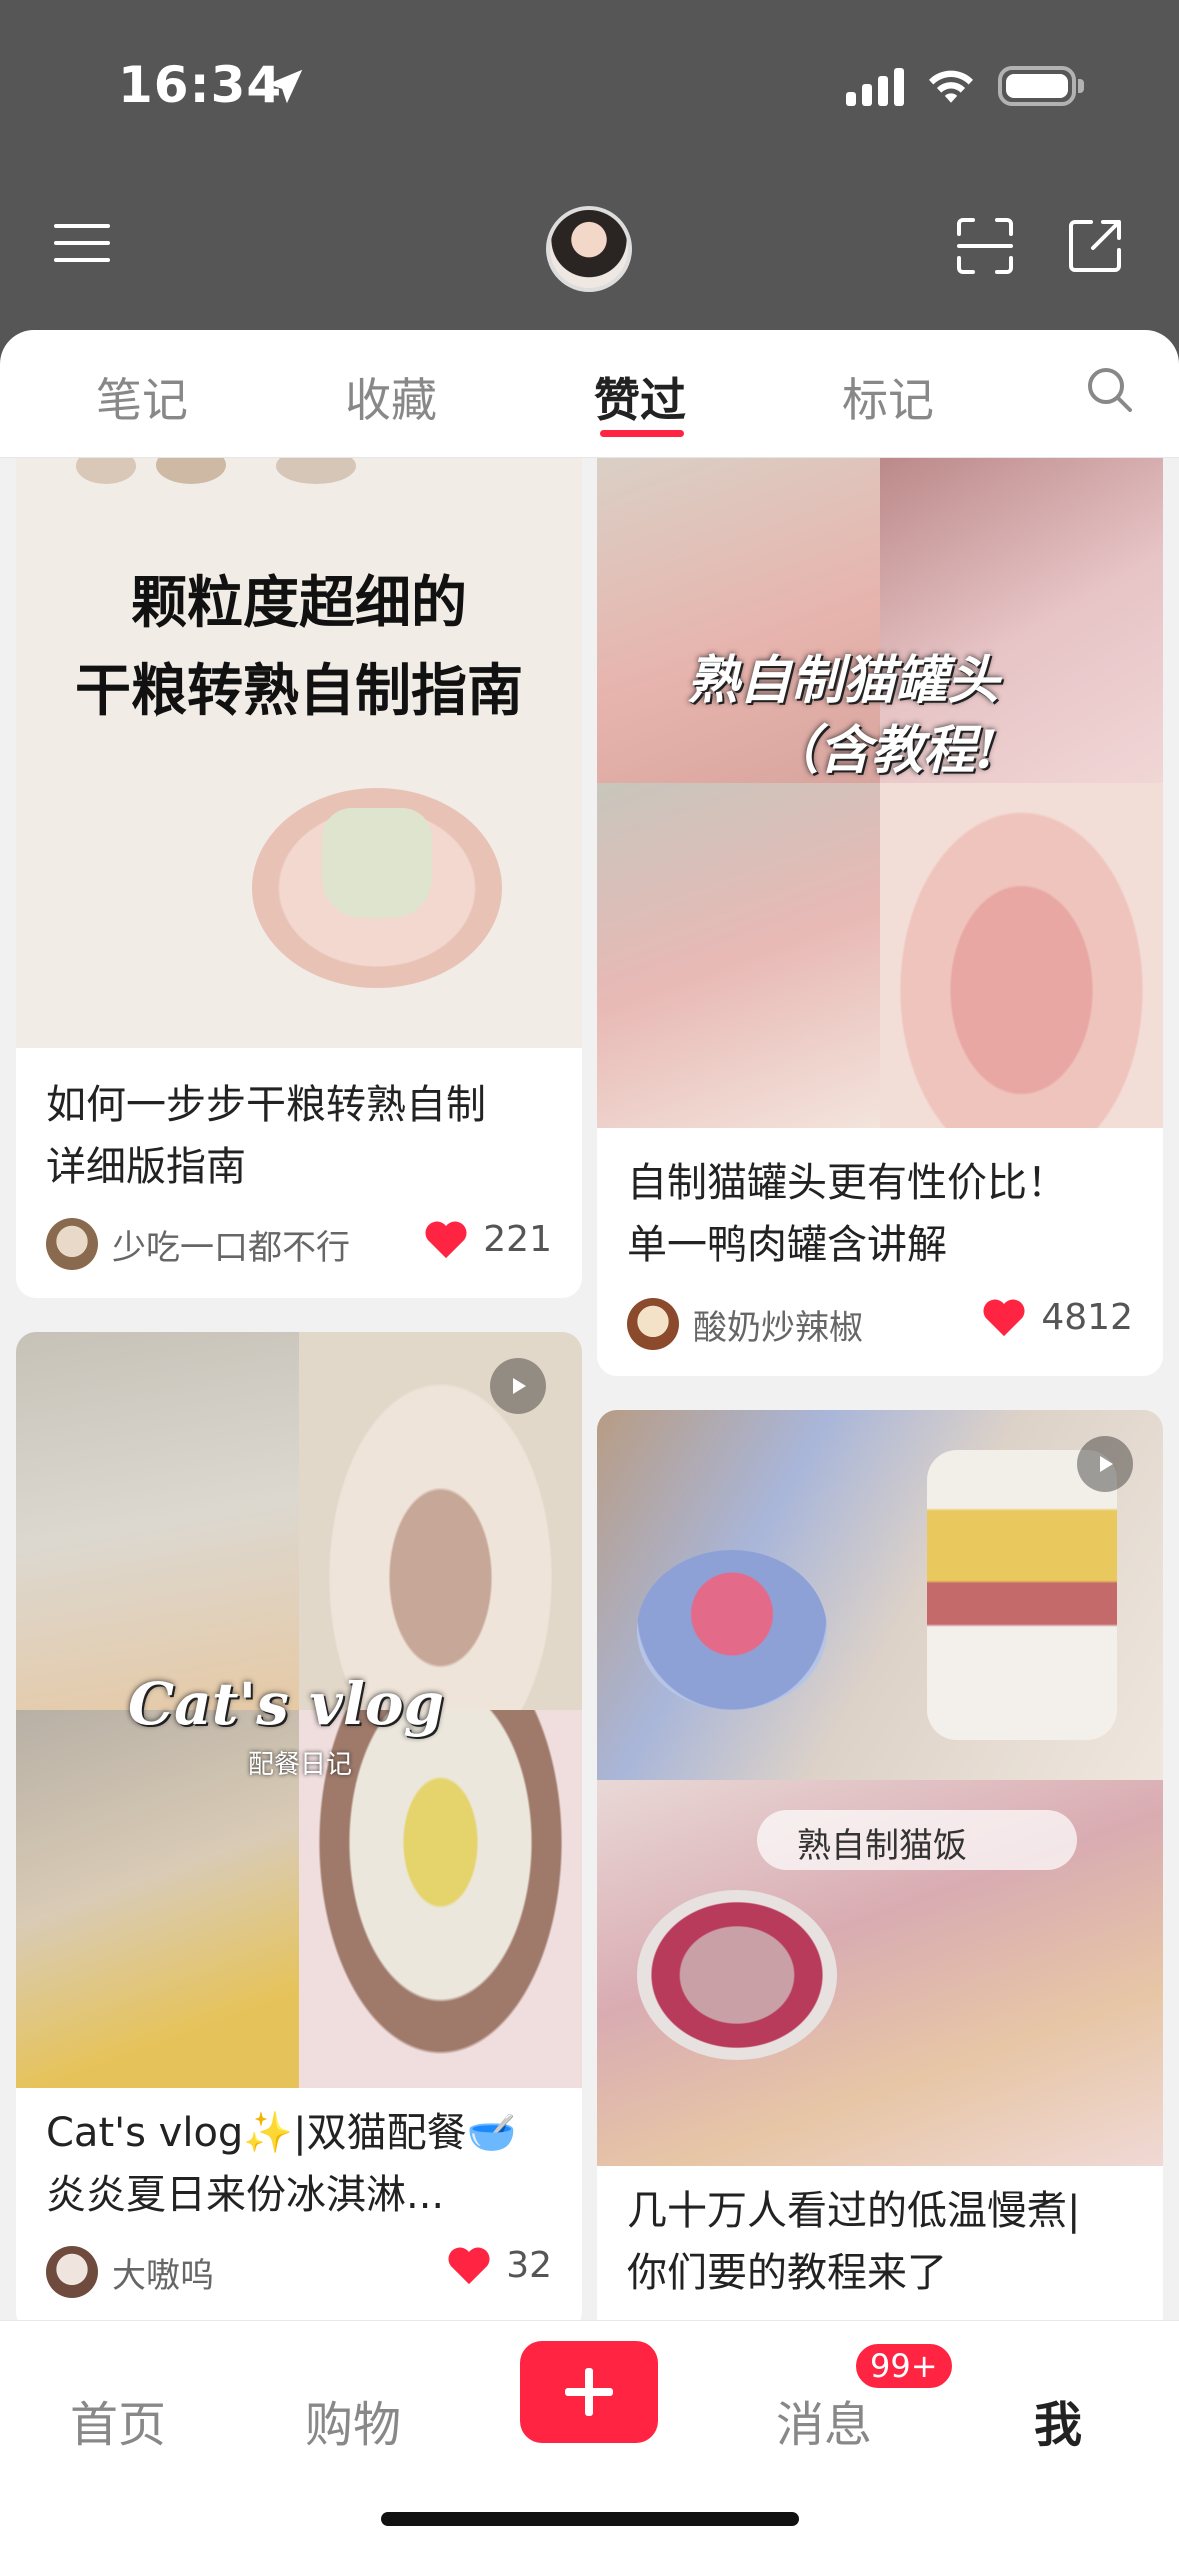 The width and height of the screenshot is (1179, 2556). What do you see at coordinates (299, 753) in the screenshot?
I see `note-cover-image: 颗粒度超细的 干粮转熟自制指南` at bounding box center [299, 753].